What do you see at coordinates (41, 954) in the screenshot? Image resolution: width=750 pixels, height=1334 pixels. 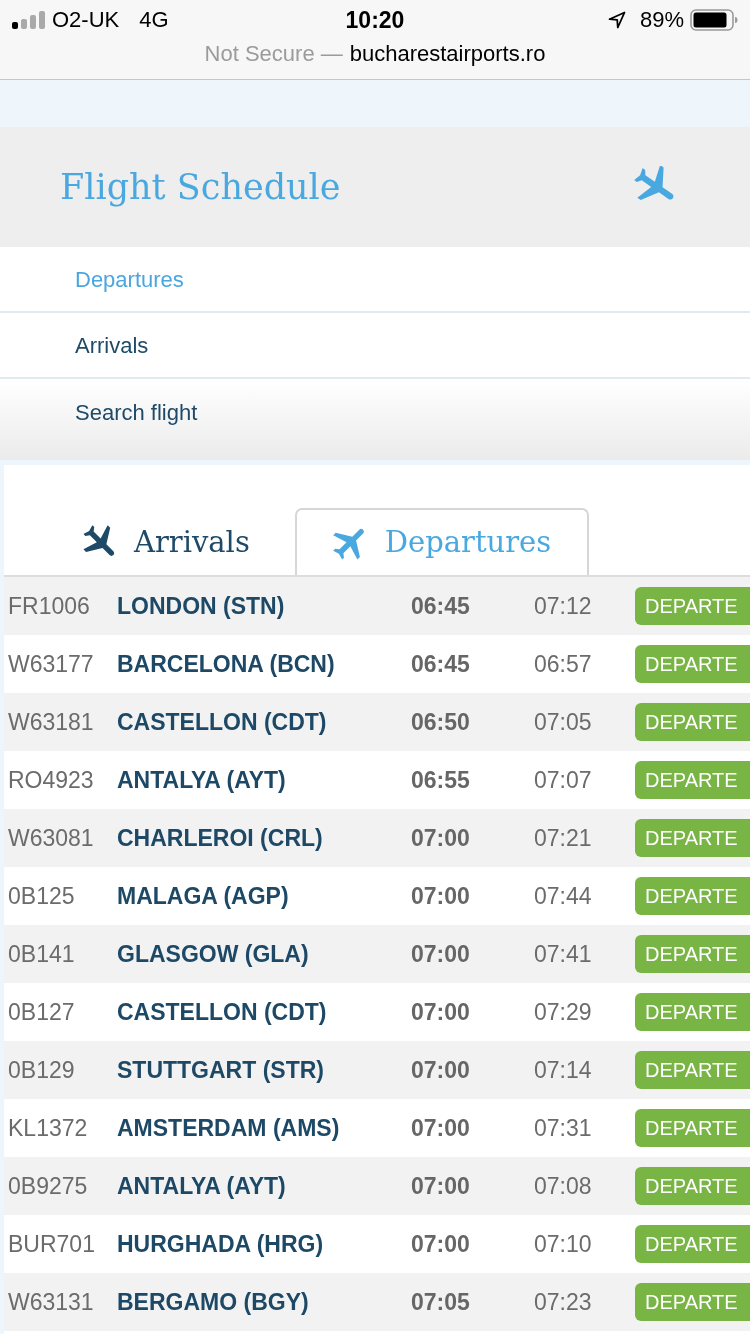 I see `flight-number: 0B141` at bounding box center [41, 954].